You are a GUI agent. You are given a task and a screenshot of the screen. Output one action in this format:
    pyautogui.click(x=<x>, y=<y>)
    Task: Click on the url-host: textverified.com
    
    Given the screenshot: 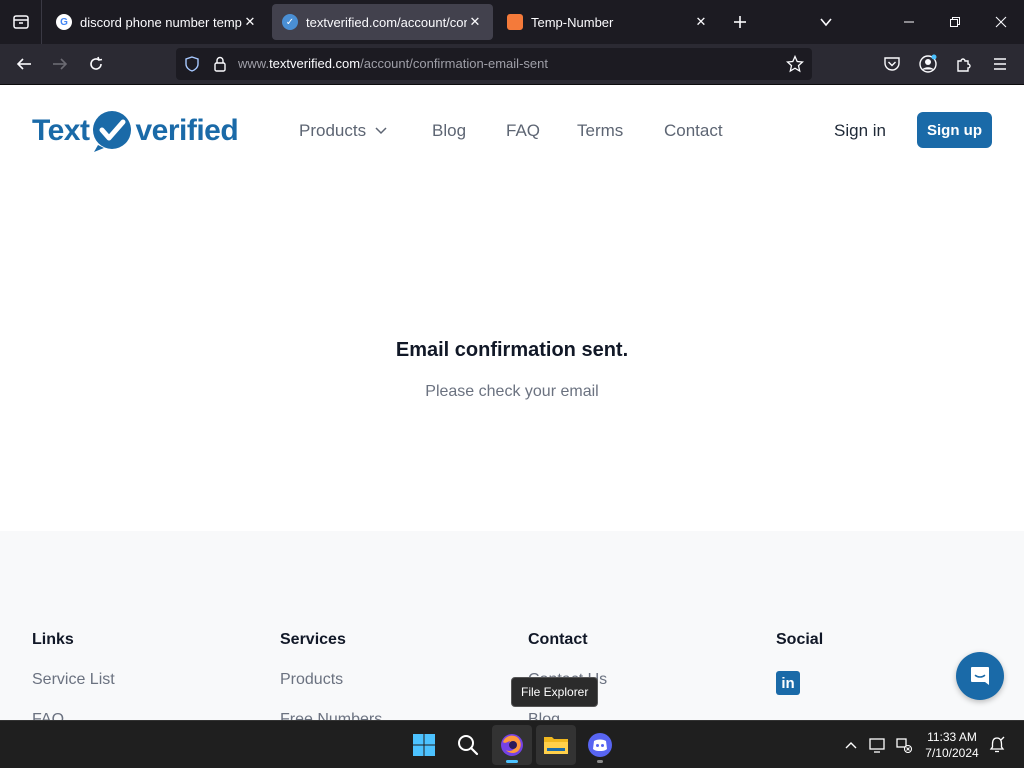 What is the action you would take?
    pyautogui.click(x=315, y=63)
    